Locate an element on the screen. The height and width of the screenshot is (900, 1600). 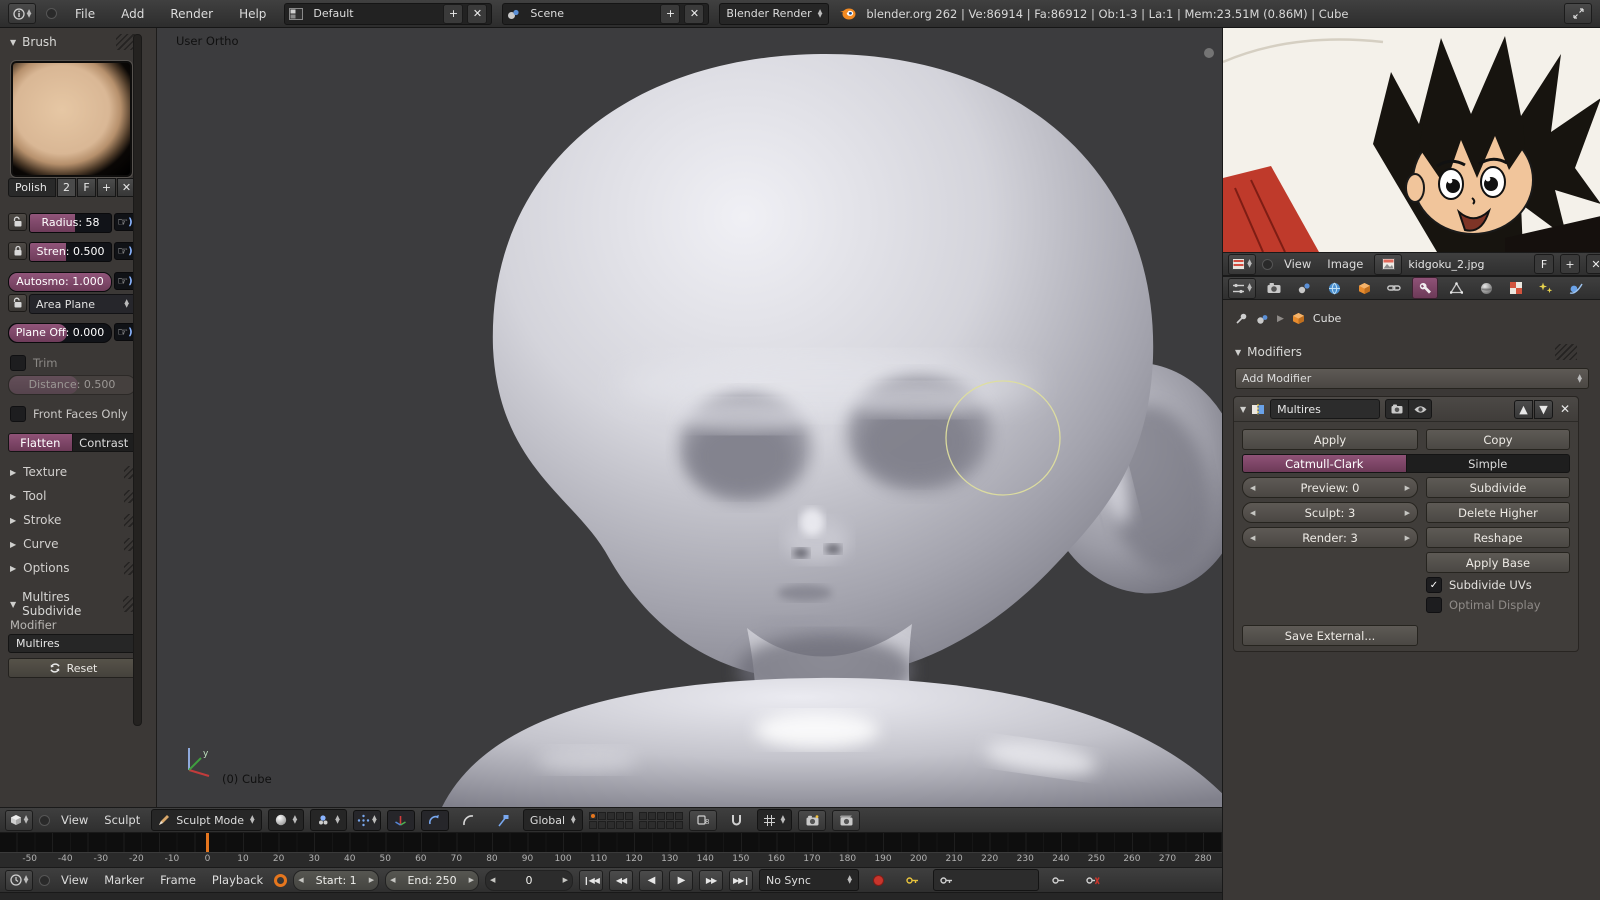
timeline-track is located at coordinates (611, 842).